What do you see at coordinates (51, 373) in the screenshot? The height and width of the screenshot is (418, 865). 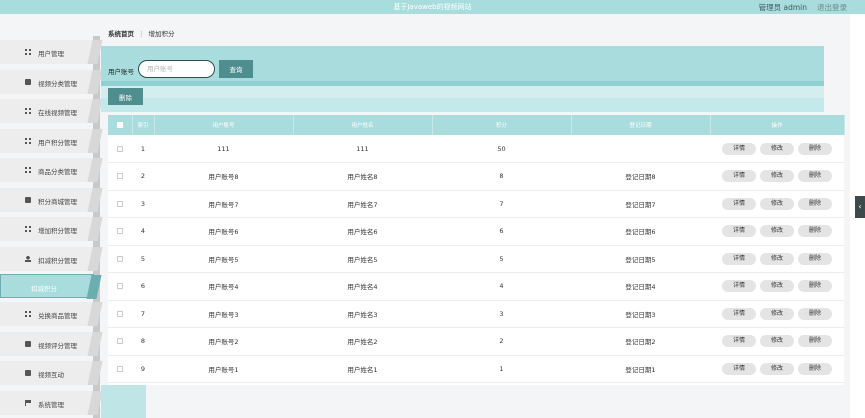 I see `sidebar-item: 视频互动` at bounding box center [51, 373].